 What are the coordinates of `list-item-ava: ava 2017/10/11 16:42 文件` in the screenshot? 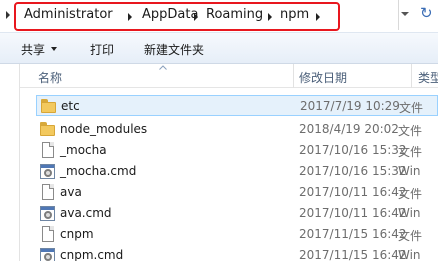 It's located at (237, 192).